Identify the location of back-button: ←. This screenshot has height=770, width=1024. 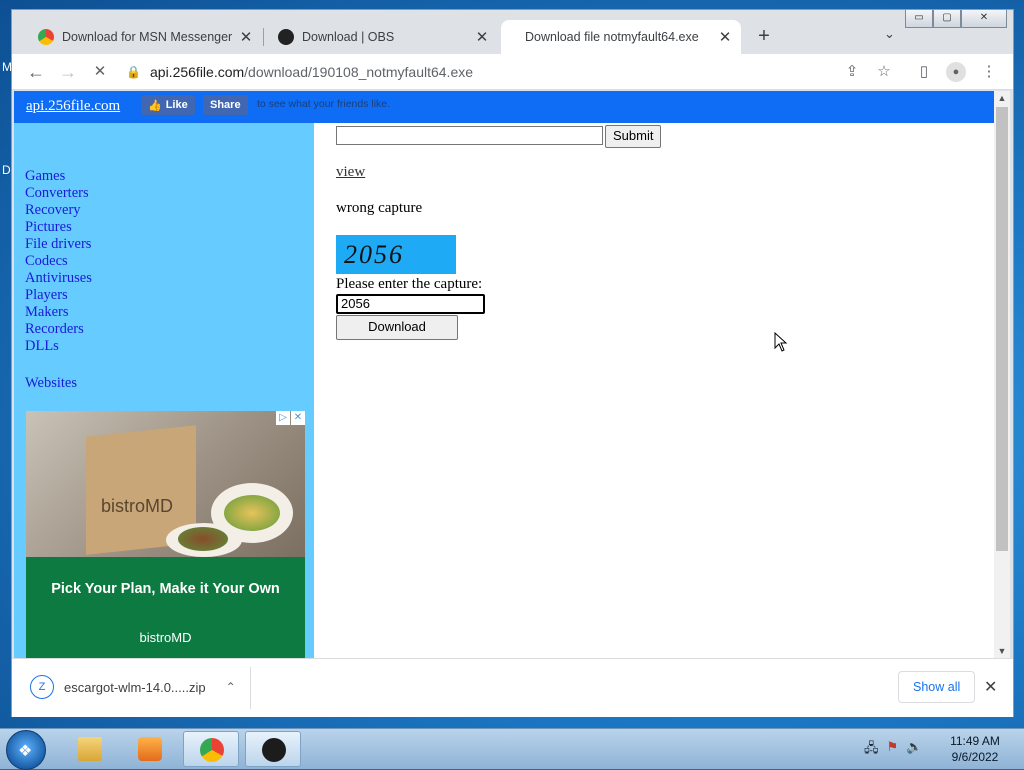
(36, 72).